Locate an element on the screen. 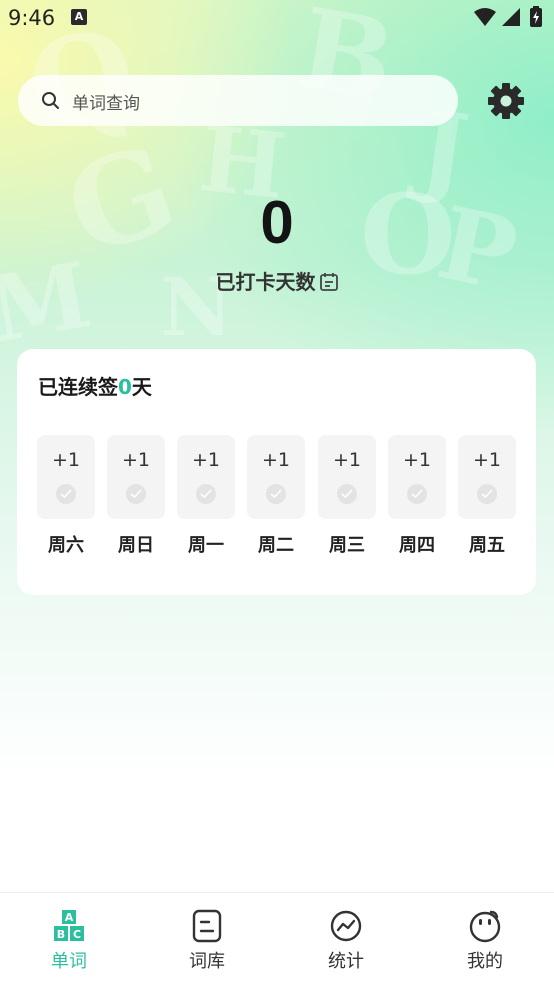  svg-text: A is located at coordinates (69, 917).